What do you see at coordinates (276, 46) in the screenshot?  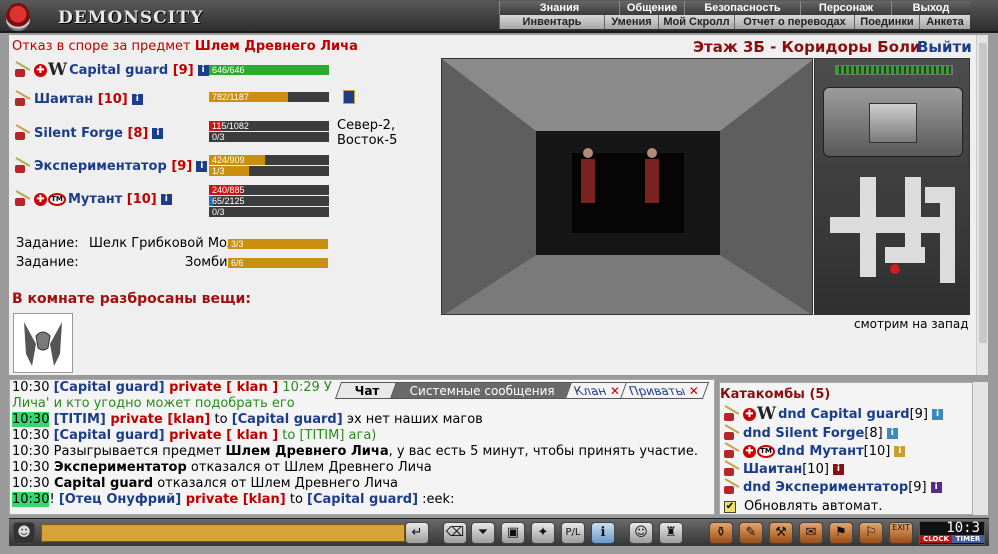 I see `dispute-item: Шлем Древнего Лича` at bounding box center [276, 46].